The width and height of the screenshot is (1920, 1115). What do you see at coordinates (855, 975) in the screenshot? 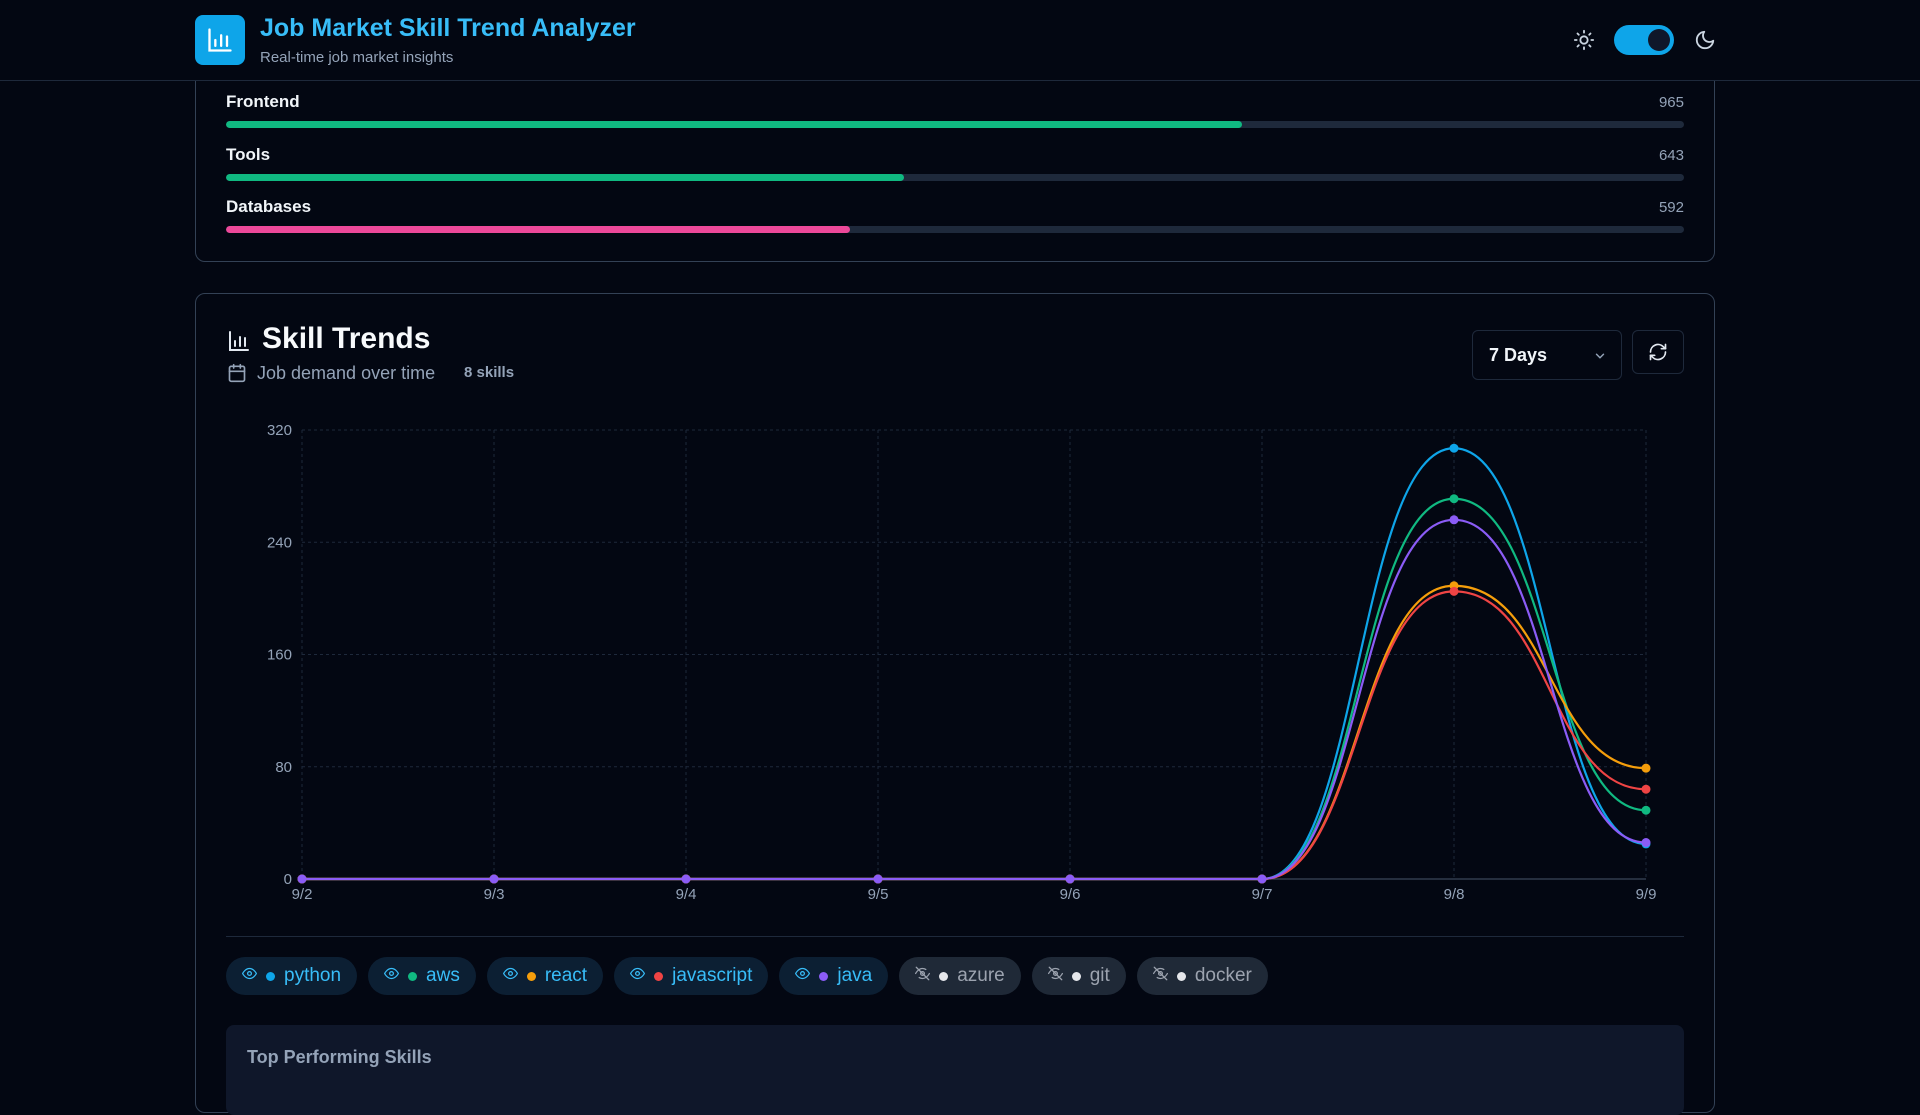
I see `skill-chip-label: java` at bounding box center [855, 975].